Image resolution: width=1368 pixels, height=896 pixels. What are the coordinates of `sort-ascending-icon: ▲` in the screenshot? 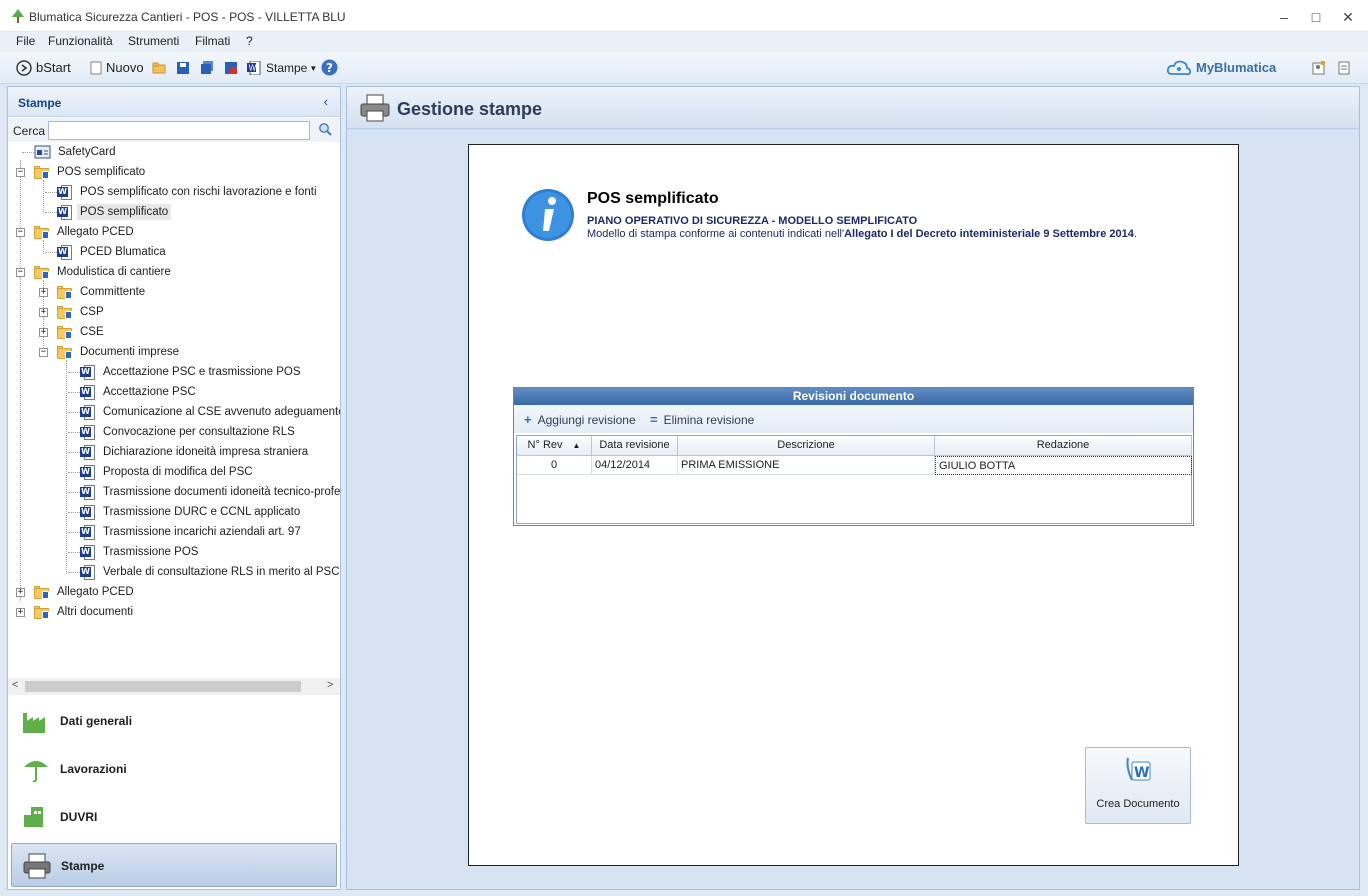 It's located at (576, 445).